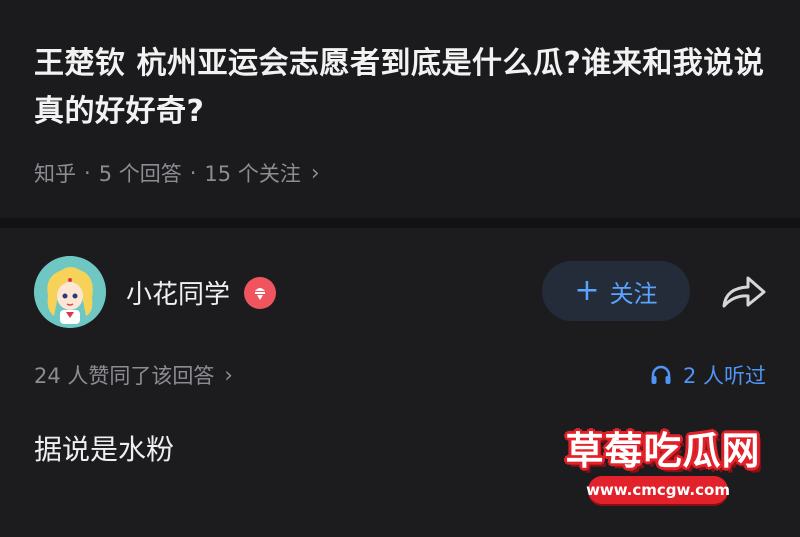 The height and width of the screenshot is (537, 800). Describe the element at coordinates (104, 448) in the screenshot. I see `answer-content: 据说是水粉` at that location.